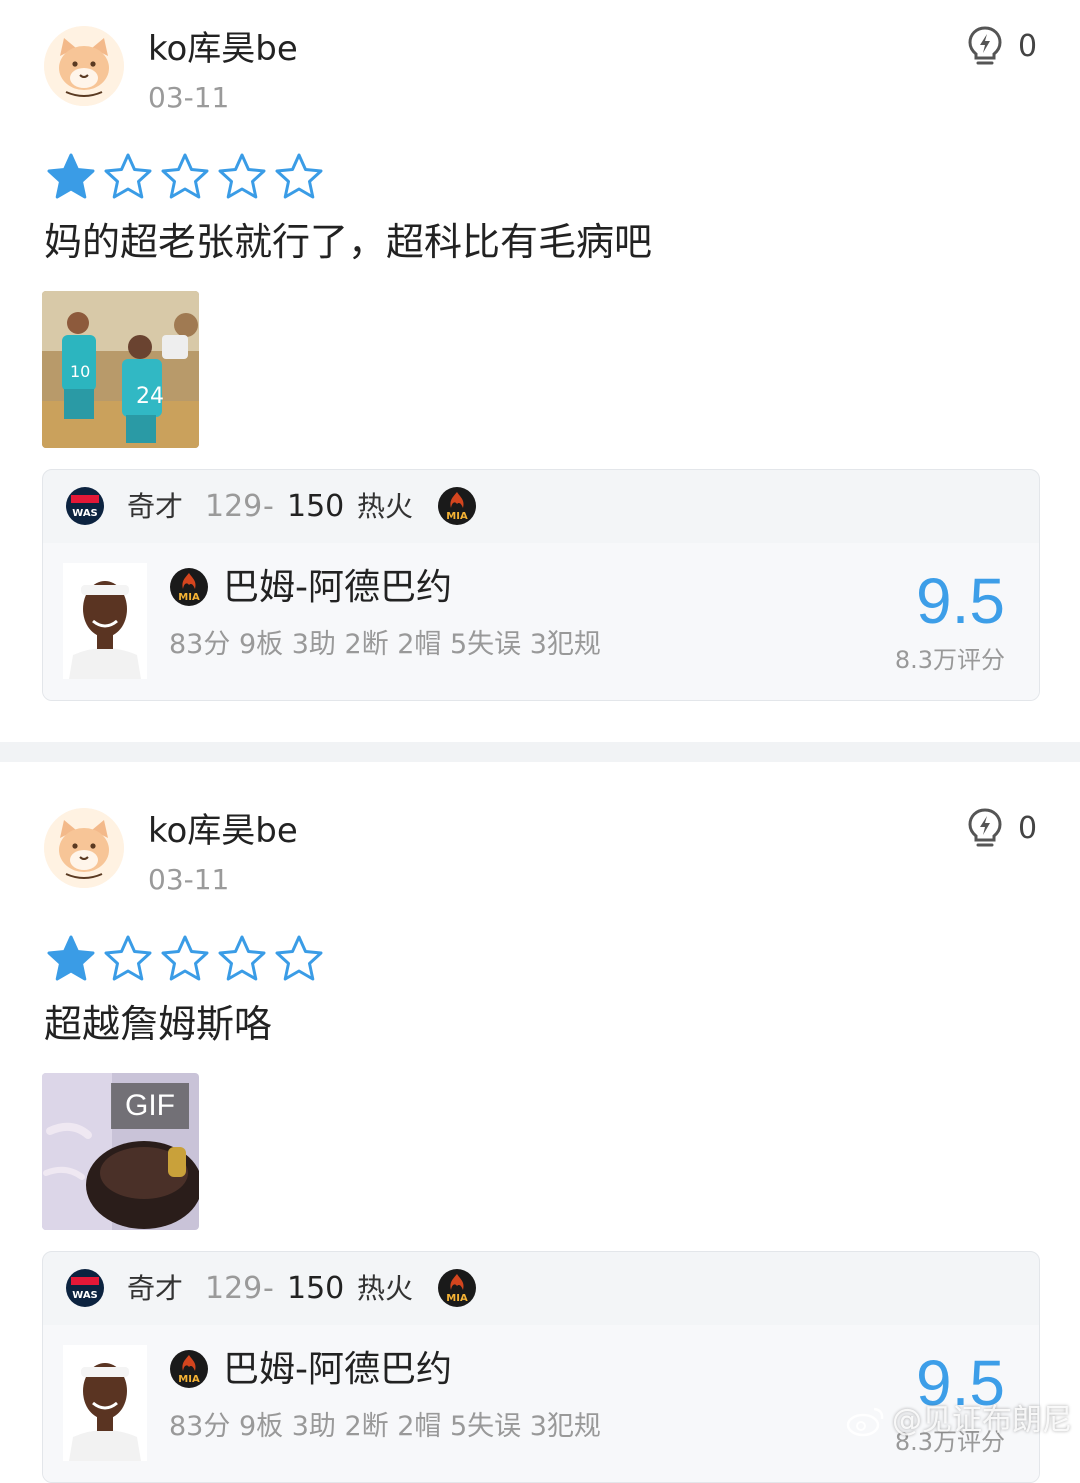 The image size is (1080, 1483). Describe the element at coordinates (150, 396) in the screenshot. I see `svg-text: 24` at that location.